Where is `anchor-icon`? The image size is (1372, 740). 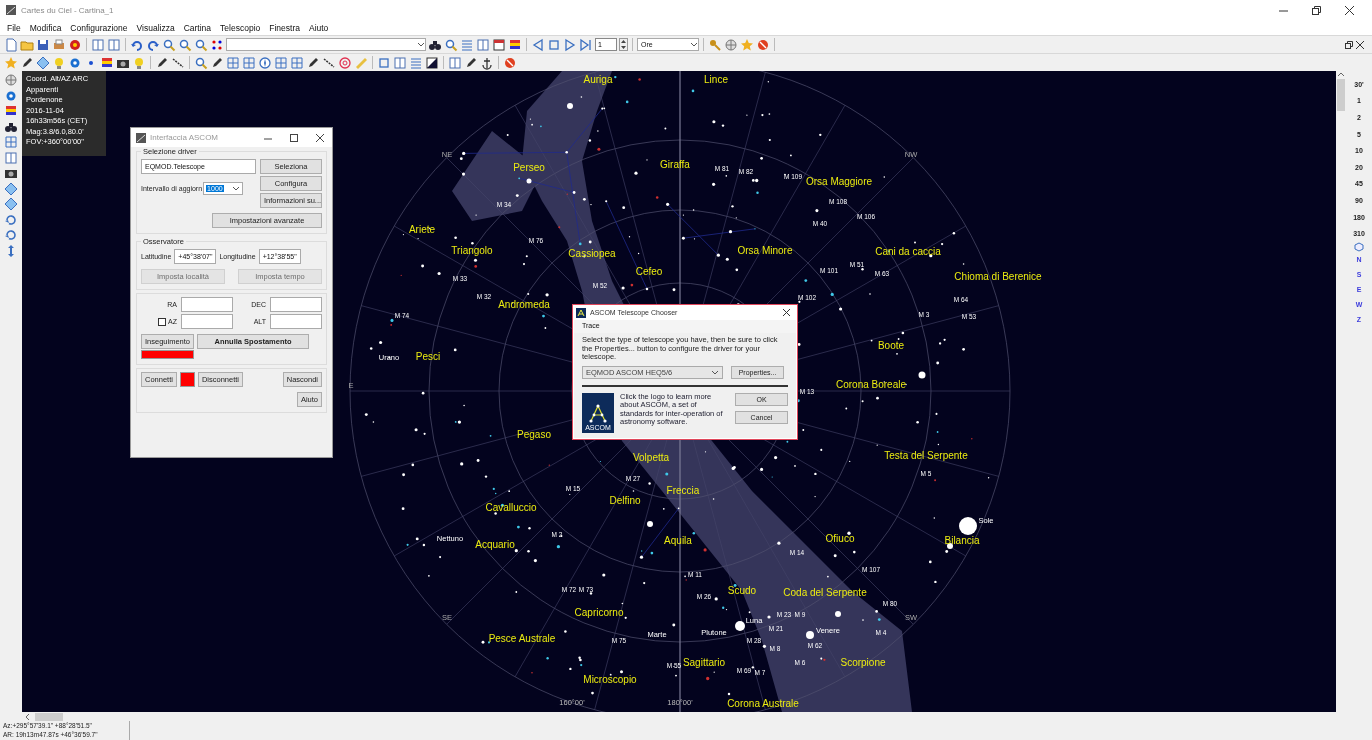
anchor-icon is located at coordinates (487, 62).